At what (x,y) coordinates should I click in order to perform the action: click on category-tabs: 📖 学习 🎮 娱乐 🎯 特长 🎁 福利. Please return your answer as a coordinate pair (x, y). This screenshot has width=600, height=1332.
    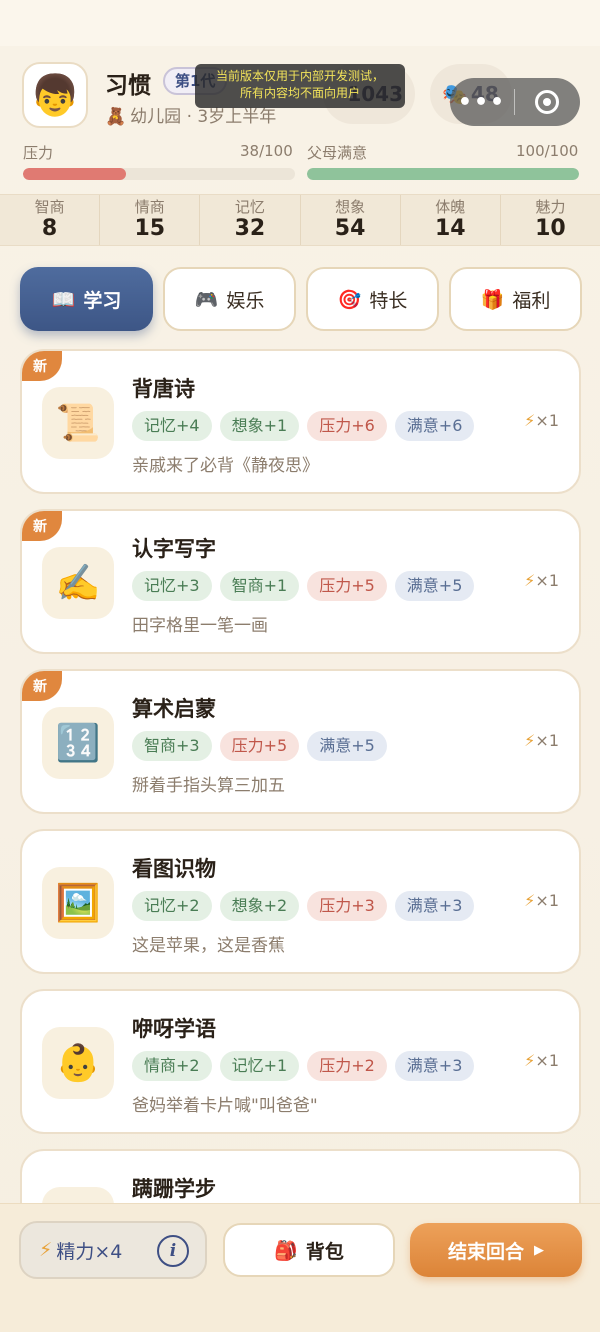
    Looking at the image, I should click on (301, 299).